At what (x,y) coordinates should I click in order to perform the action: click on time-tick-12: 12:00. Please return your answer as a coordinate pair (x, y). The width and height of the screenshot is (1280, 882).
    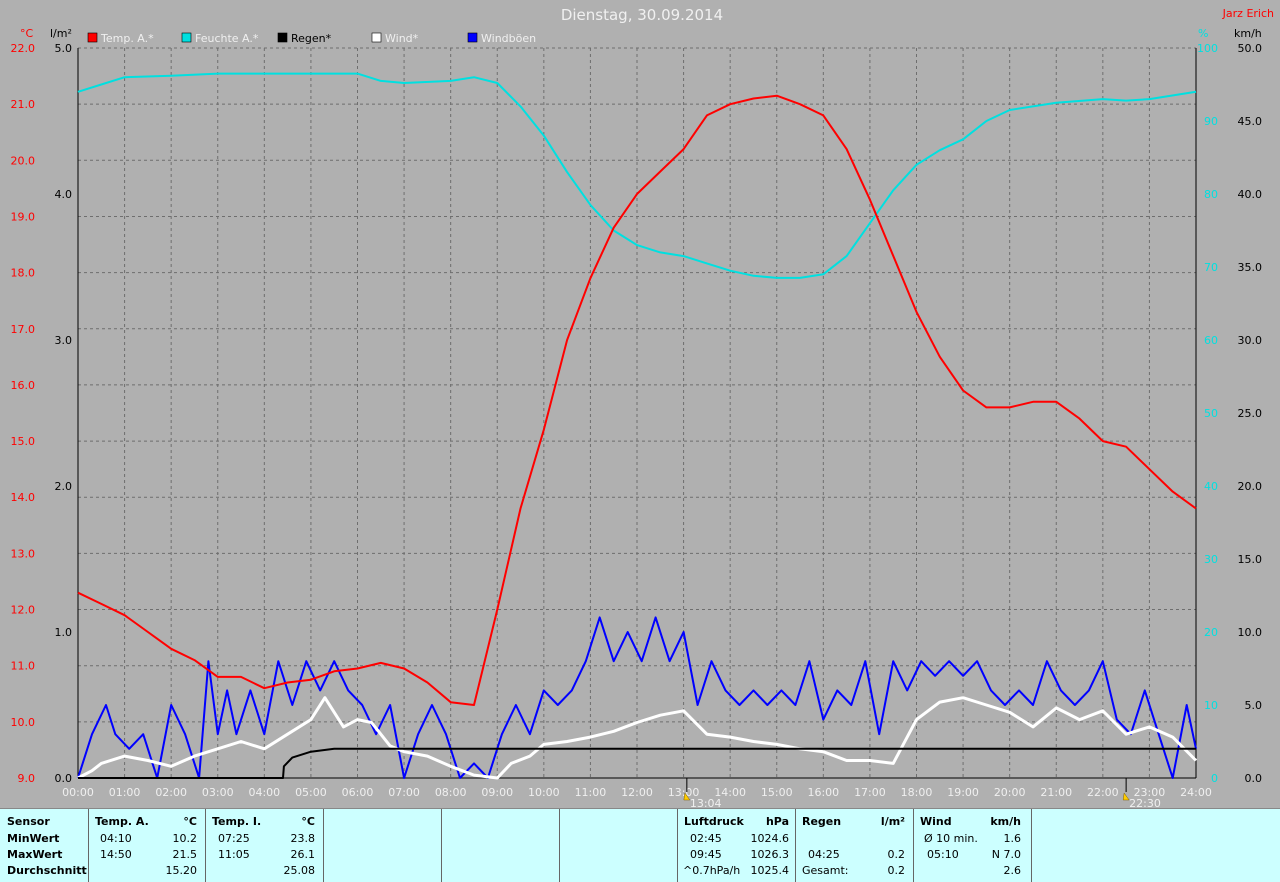
    Looking at the image, I should click on (637, 792).